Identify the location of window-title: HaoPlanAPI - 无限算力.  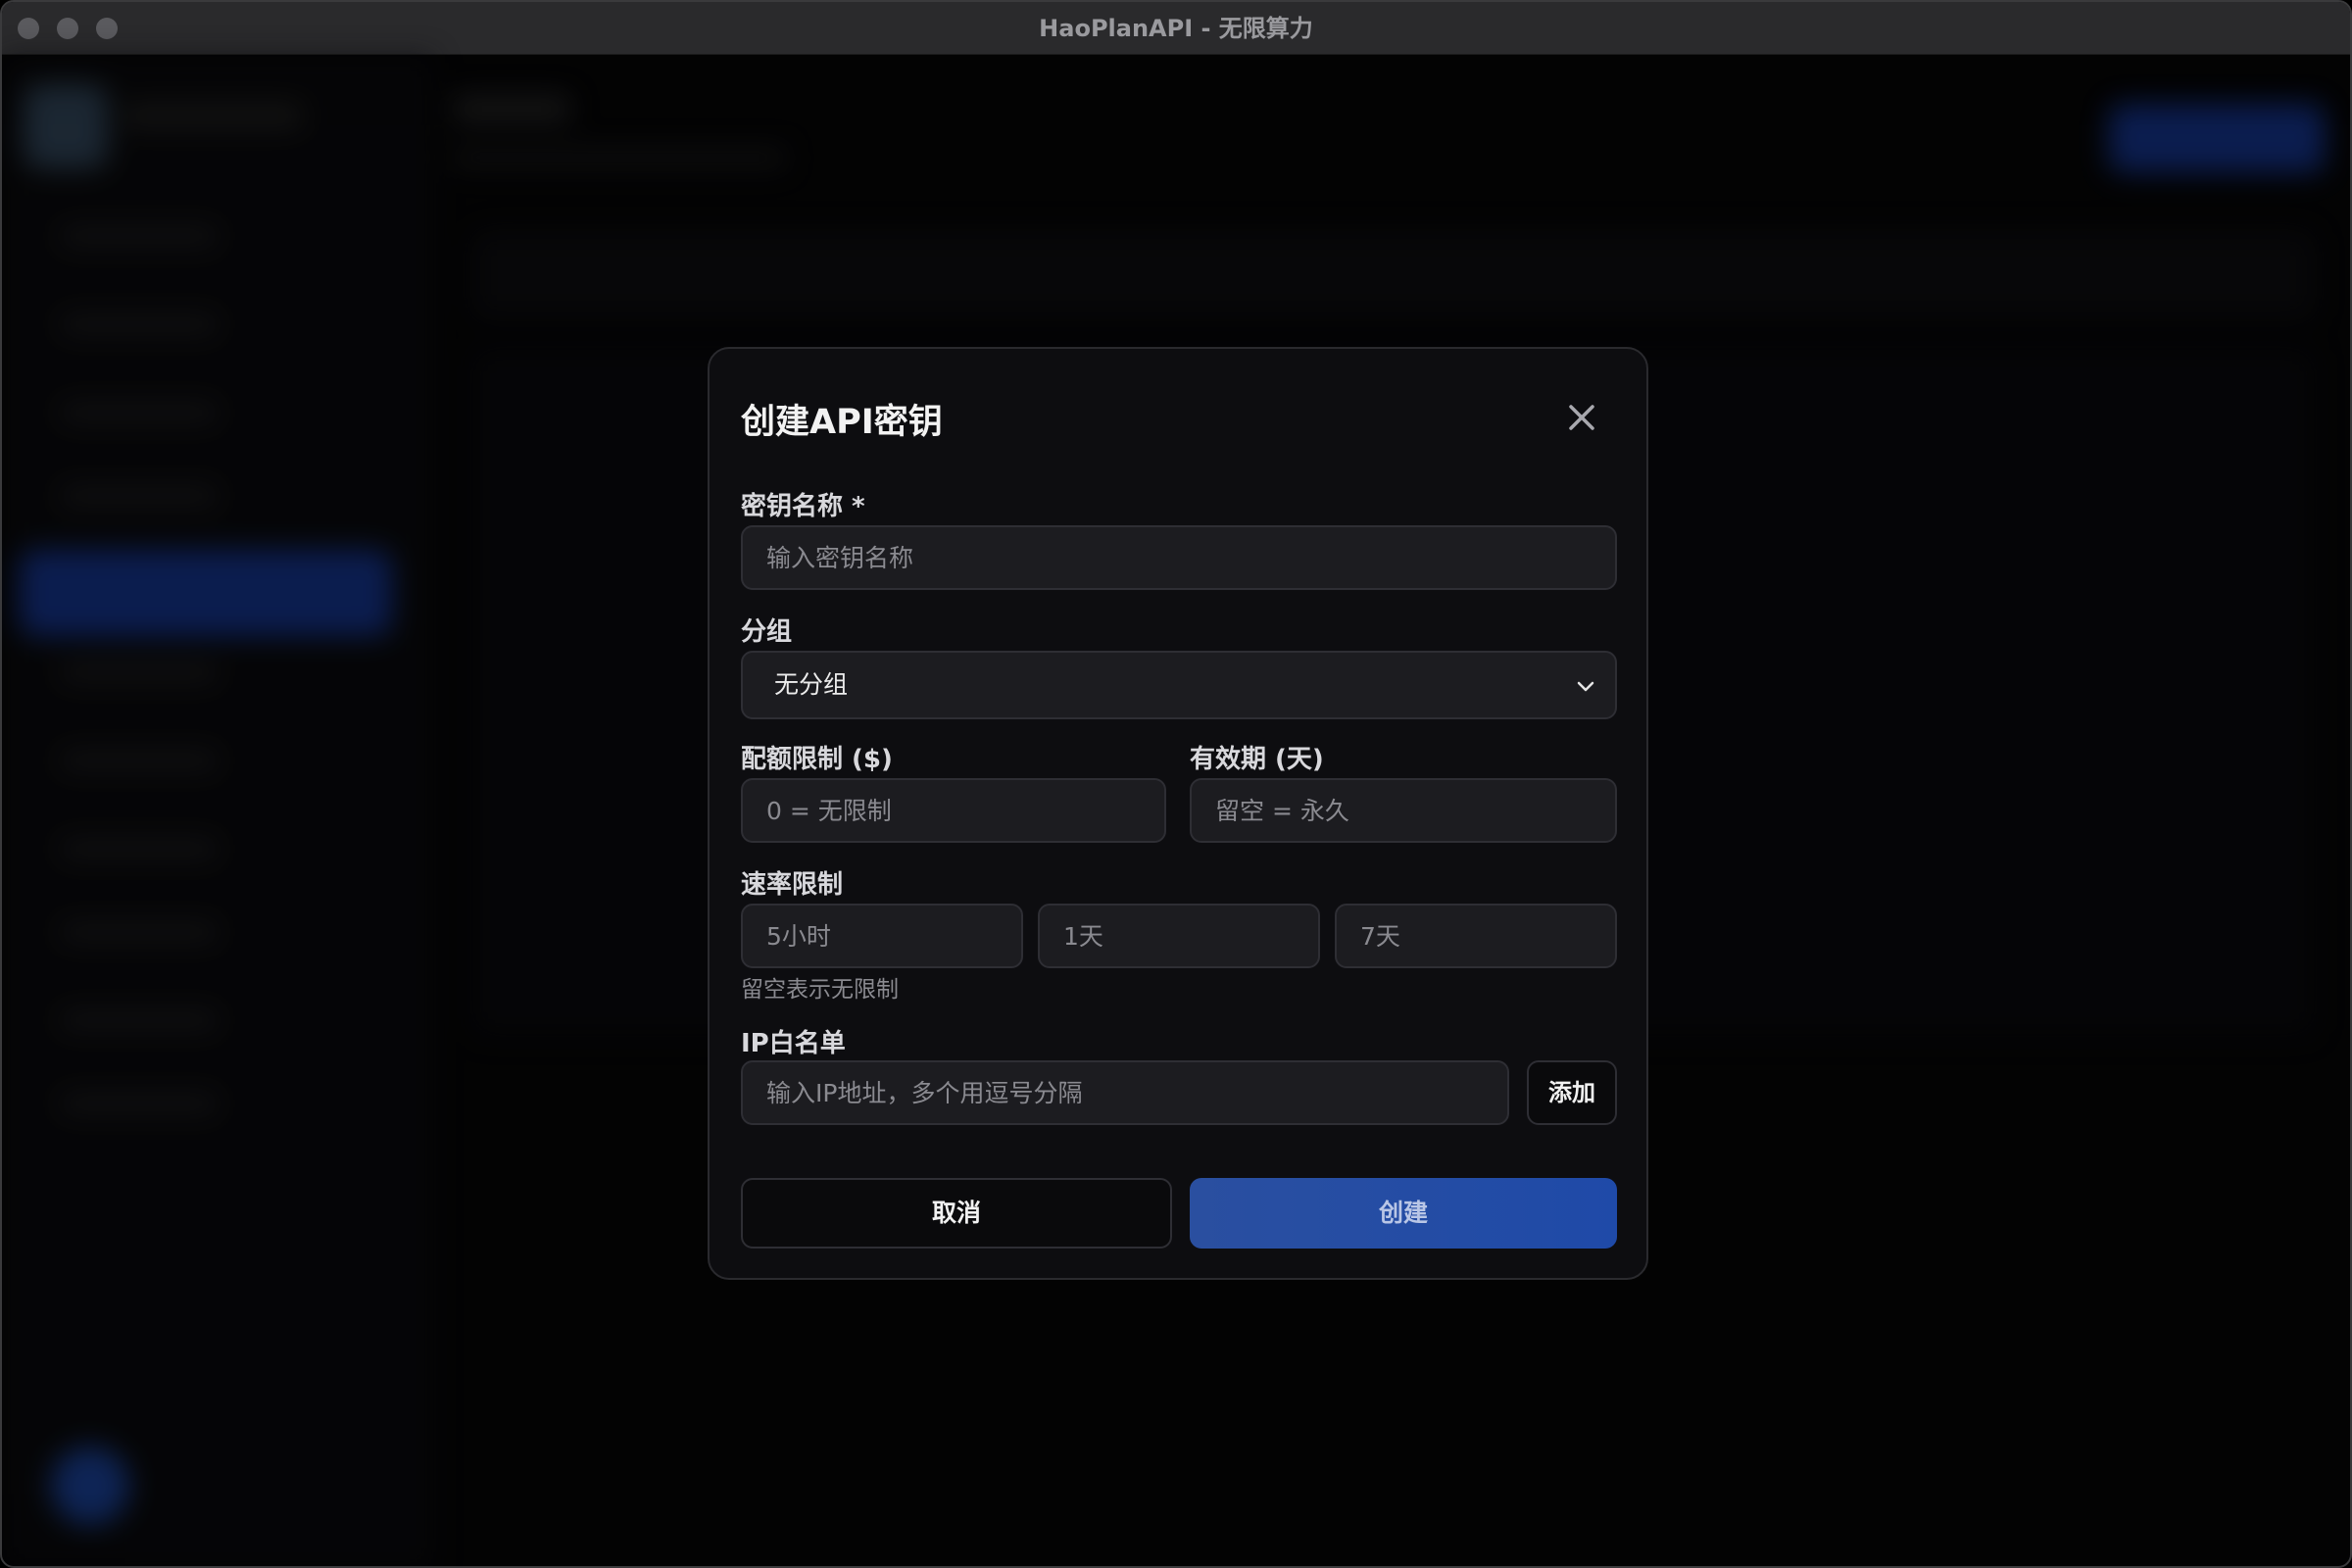
(1176, 28).